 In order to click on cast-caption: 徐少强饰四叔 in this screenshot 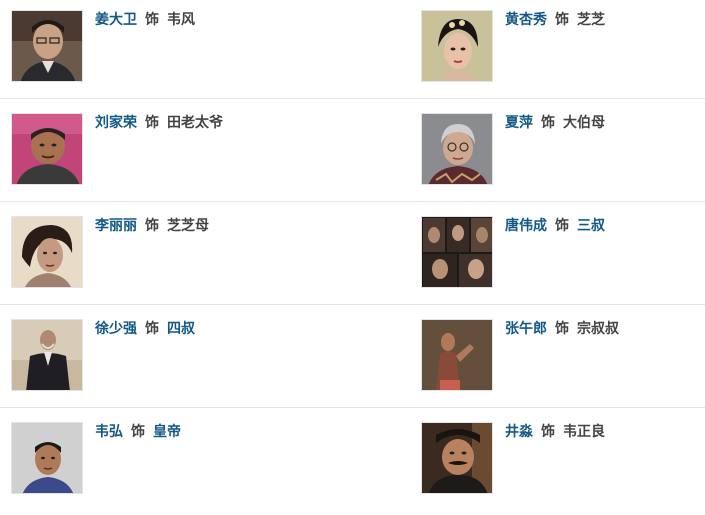, I will do `click(145, 329)`.